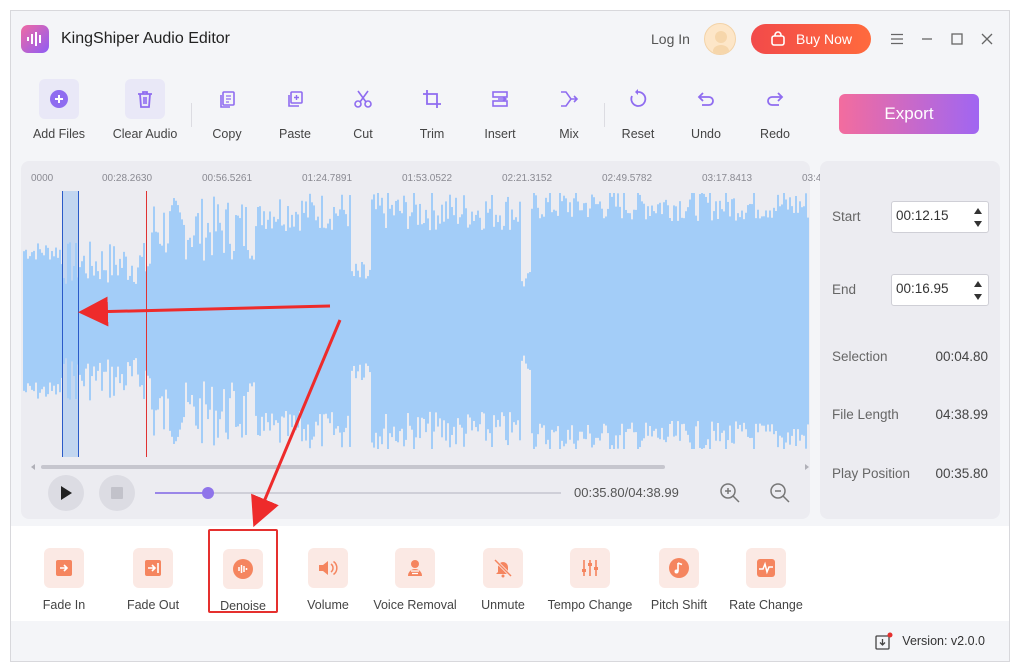  Describe the element at coordinates (775, 104) in the screenshot. I see `redo-button: Redo` at that location.